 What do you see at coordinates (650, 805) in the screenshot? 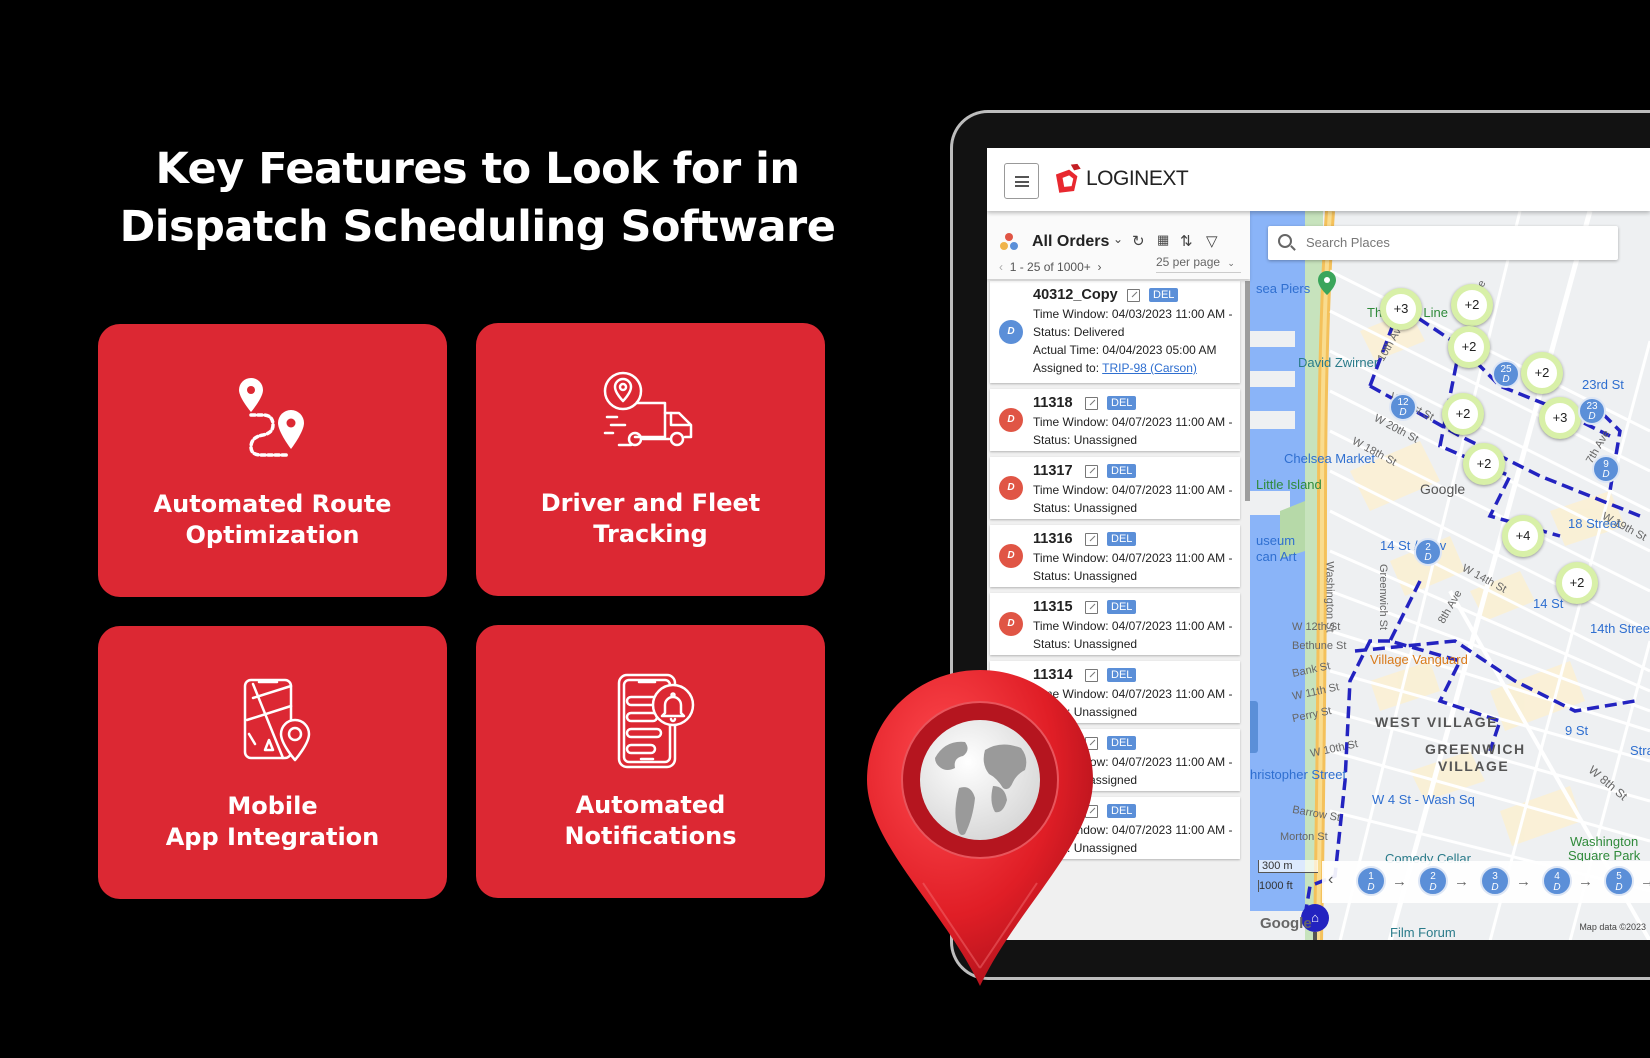
I see `feature-label-line-1: Automated` at bounding box center [650, 805].